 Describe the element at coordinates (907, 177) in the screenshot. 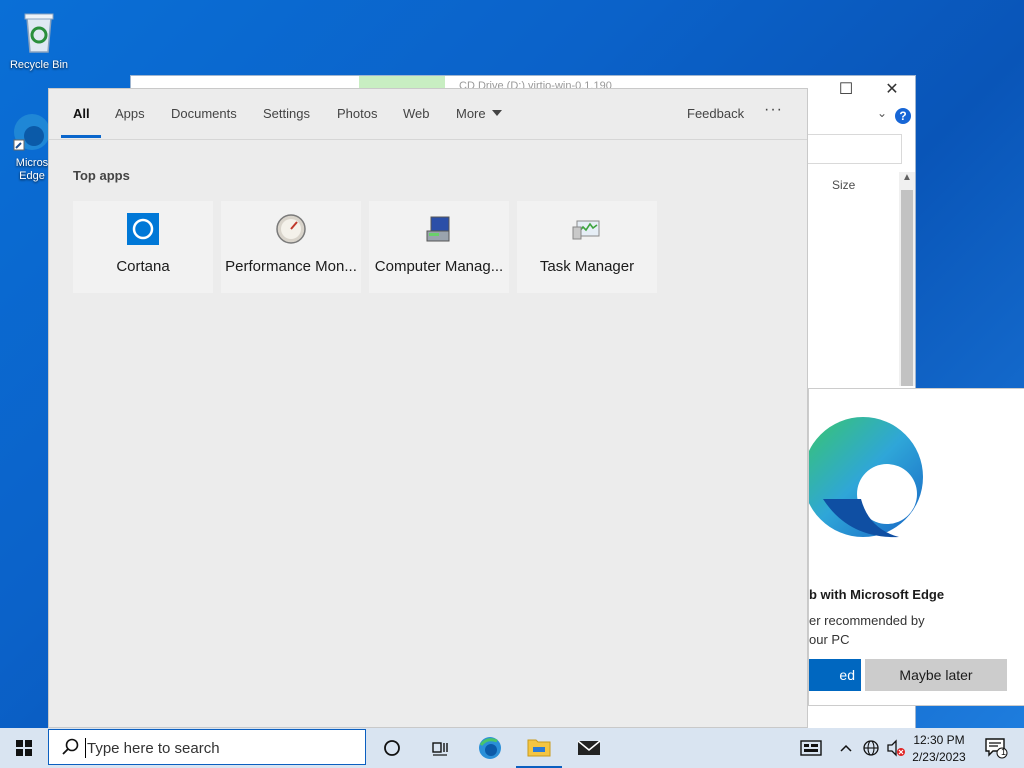

I see `scroll-up-arrow-icon: ▲` at that location.